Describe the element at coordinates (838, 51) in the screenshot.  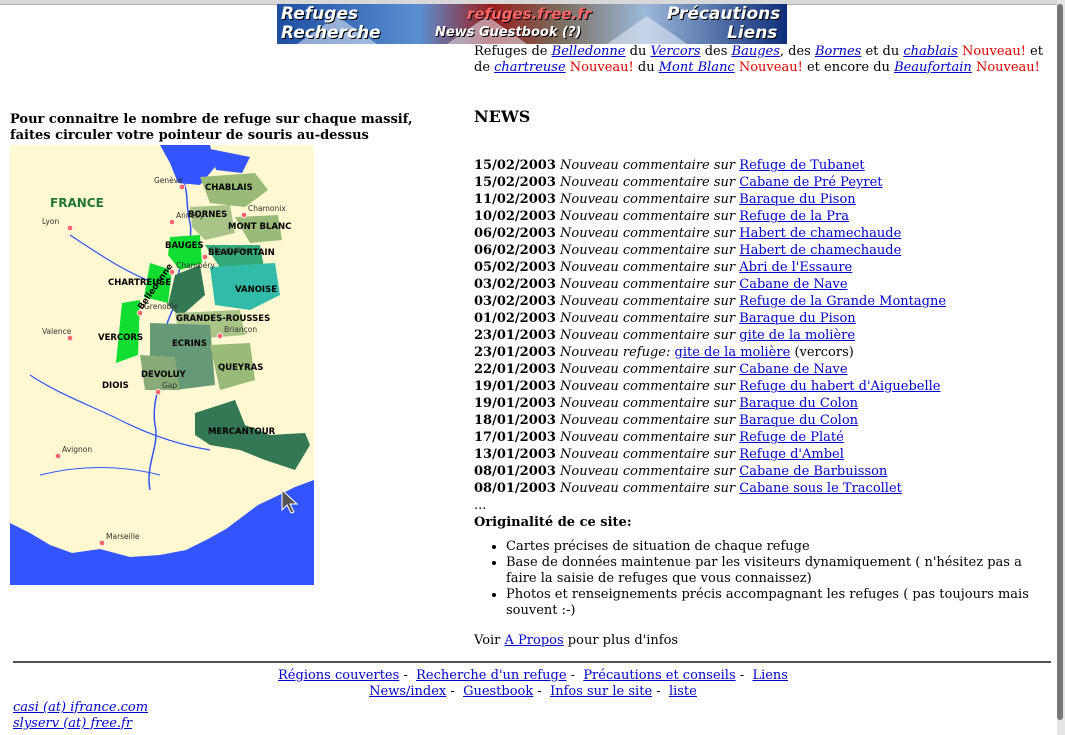
I see `link-bornes: Bornes` at that location.